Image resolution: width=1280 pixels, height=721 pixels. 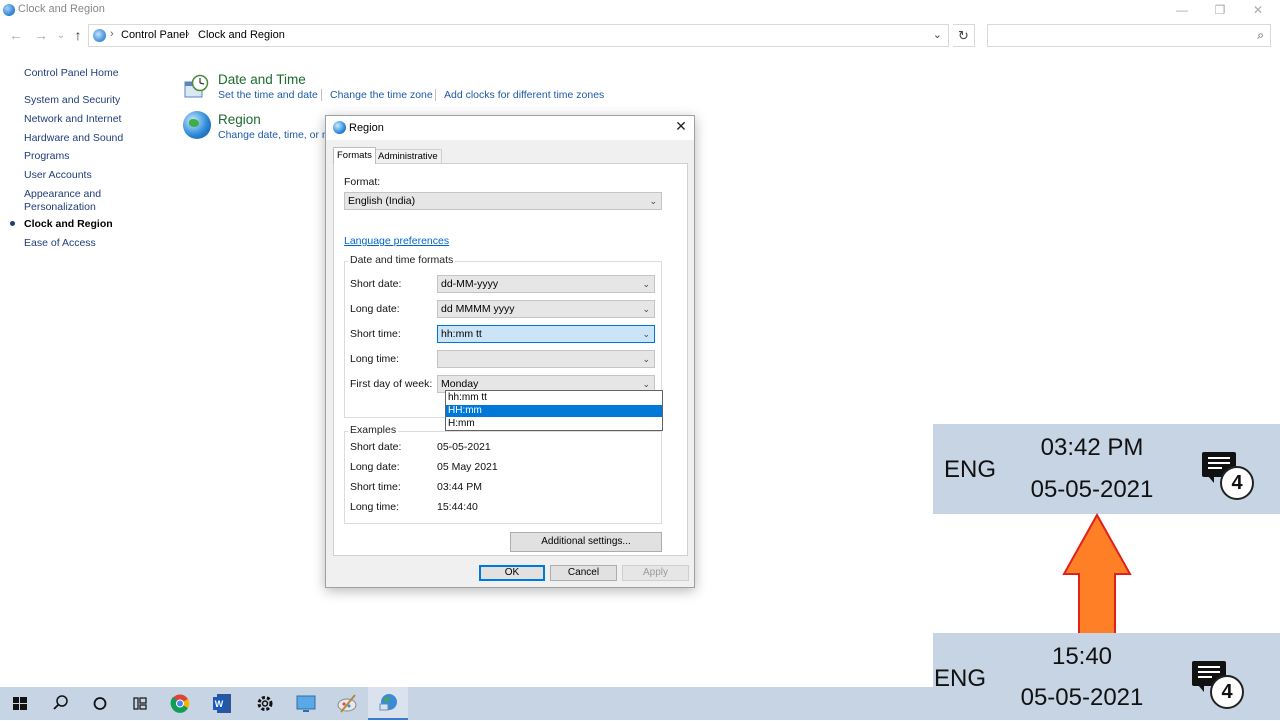 I want to click on example-short-time-value: 03:44 PM, so click(x=459, y=487).